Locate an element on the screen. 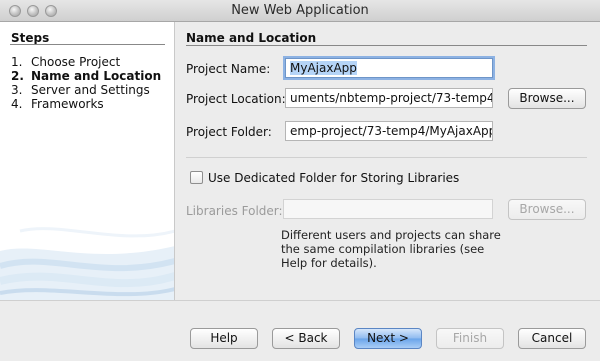  step-name-and-location: 2. Name and Location is located at coordinates (86, 76).